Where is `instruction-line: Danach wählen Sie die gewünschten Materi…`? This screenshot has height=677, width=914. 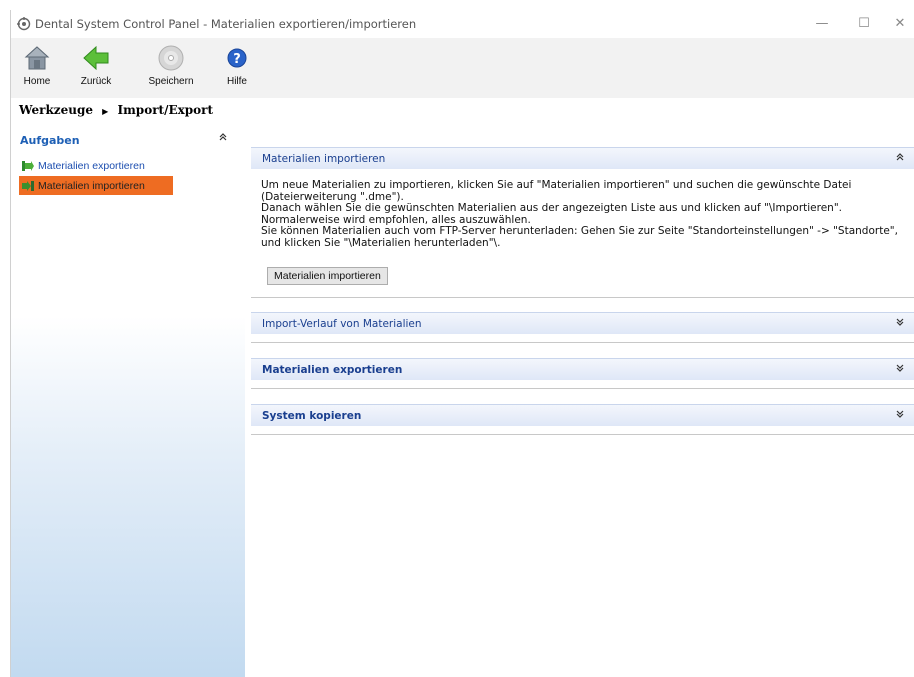 instruction-line: Danach wählen Sie die gewünschten Materi… is located at coordinates (552, 214).